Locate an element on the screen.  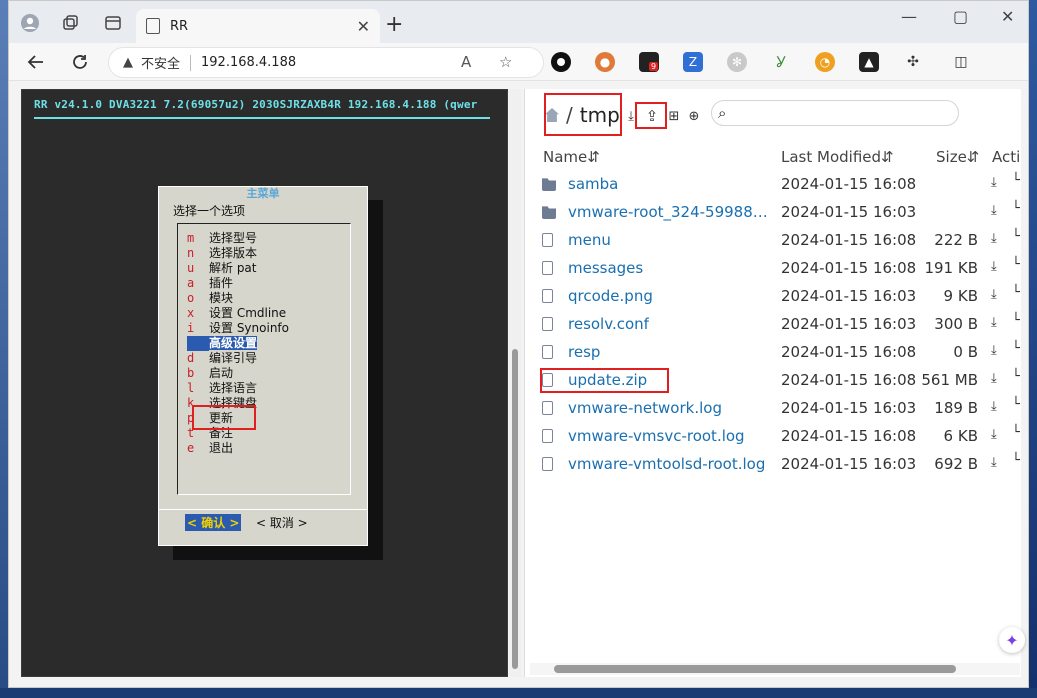
menu-item: m 选择型号 is located at coordinates (222, 238).